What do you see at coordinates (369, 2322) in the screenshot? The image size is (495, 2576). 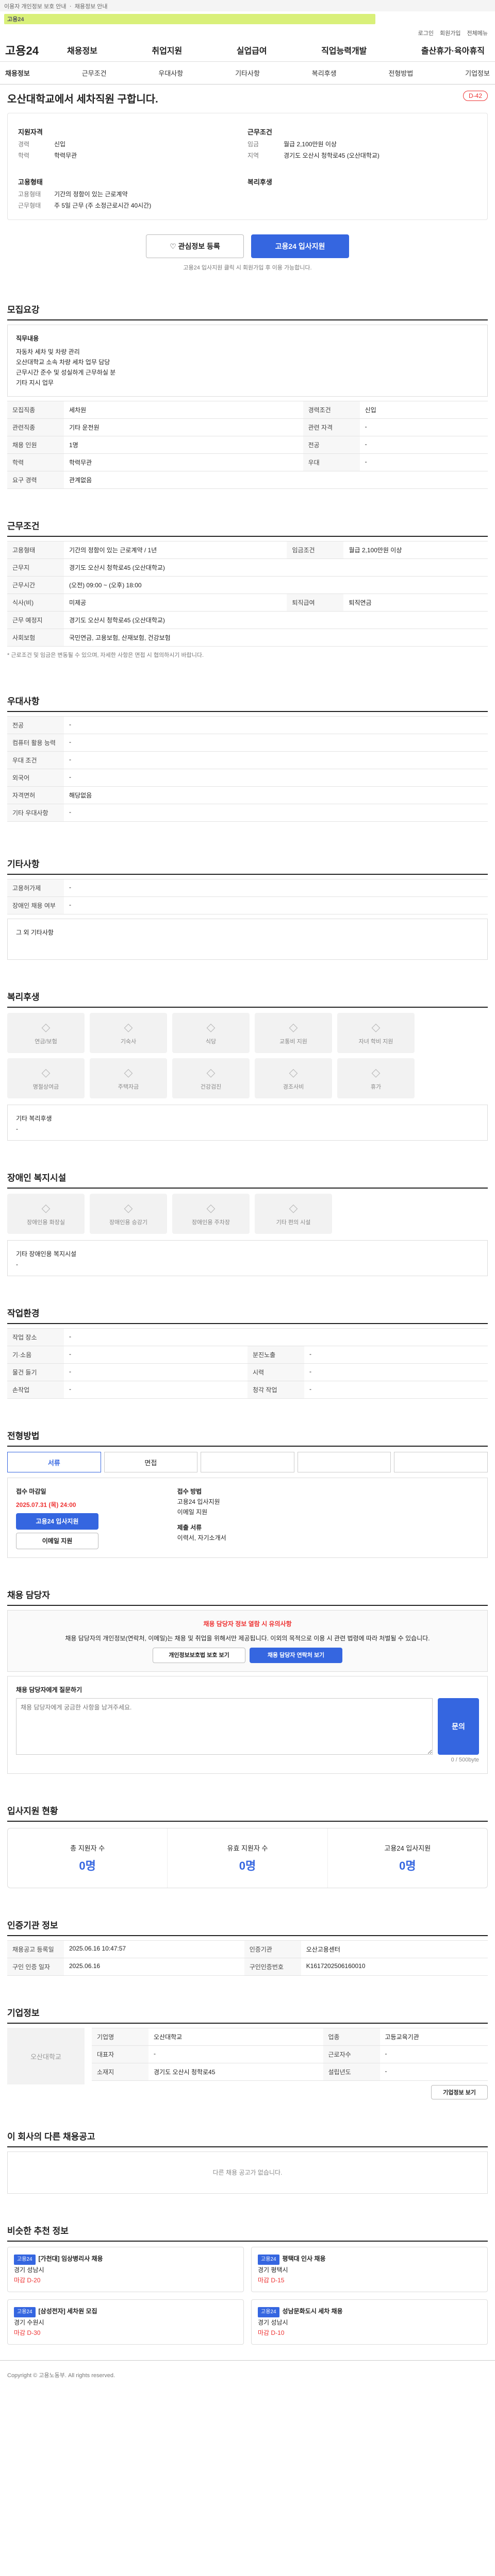 I see `similar-card: 고용24 성남문화도시 세차 채용 경기 성남시 마감 D-10` at bounding box center [369, 2322].